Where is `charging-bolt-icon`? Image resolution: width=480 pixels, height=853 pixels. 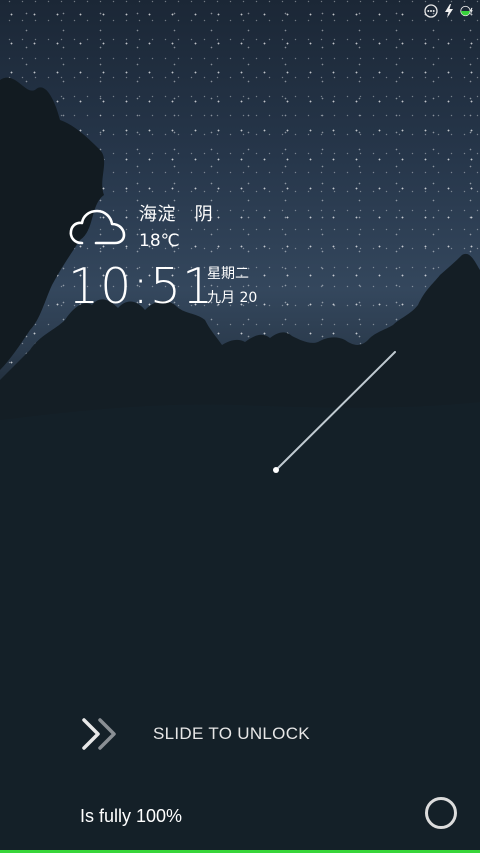
charging-bolt-icon is located at coordinates (449, 11).